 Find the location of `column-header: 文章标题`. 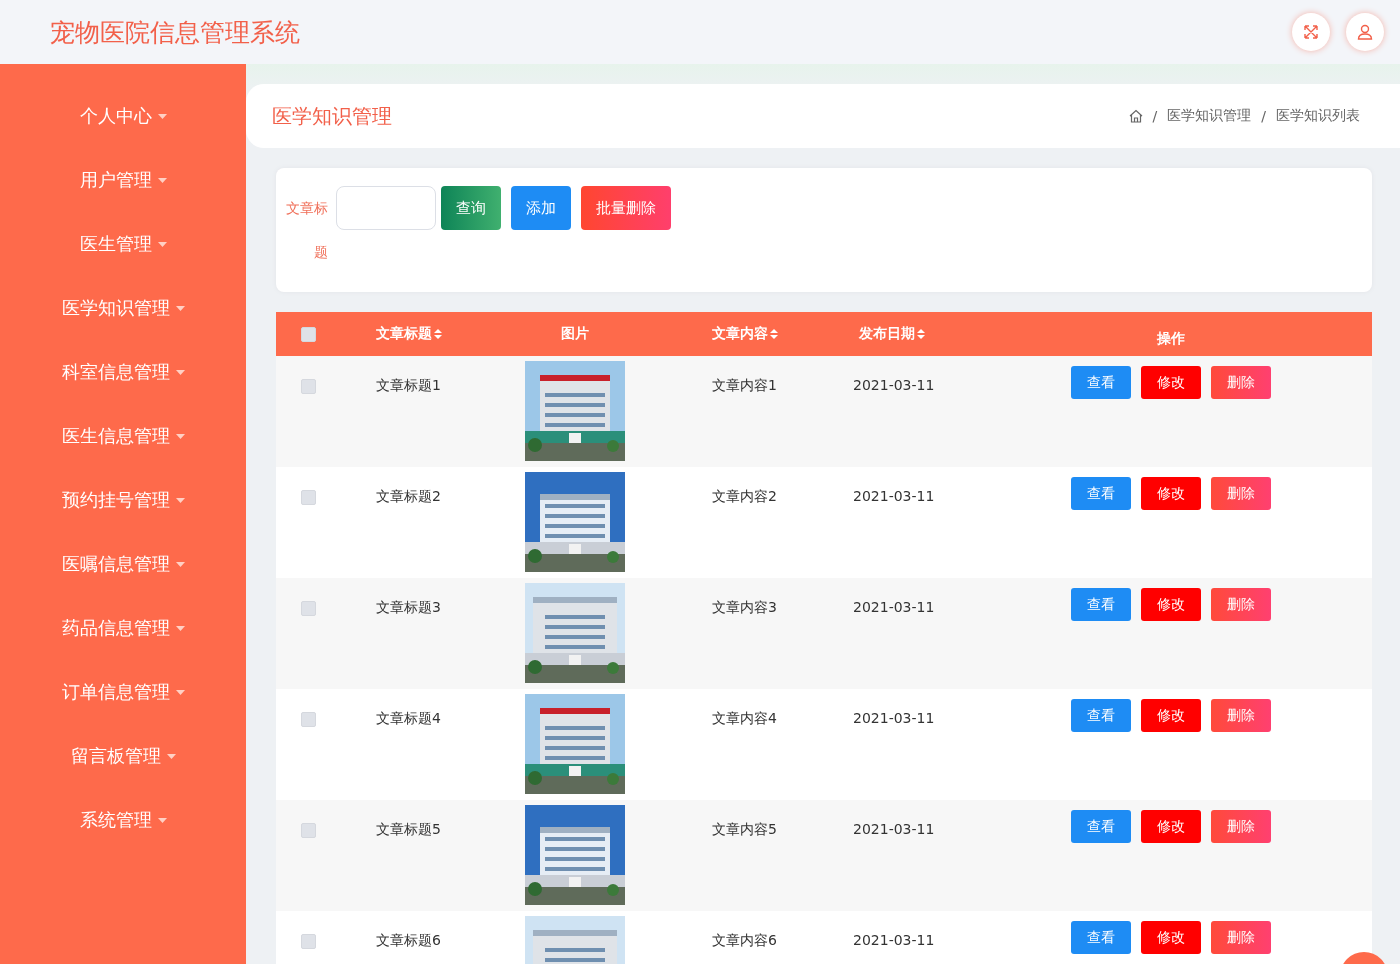

column-header: 文章标题 is located at coordinates (404, 334).